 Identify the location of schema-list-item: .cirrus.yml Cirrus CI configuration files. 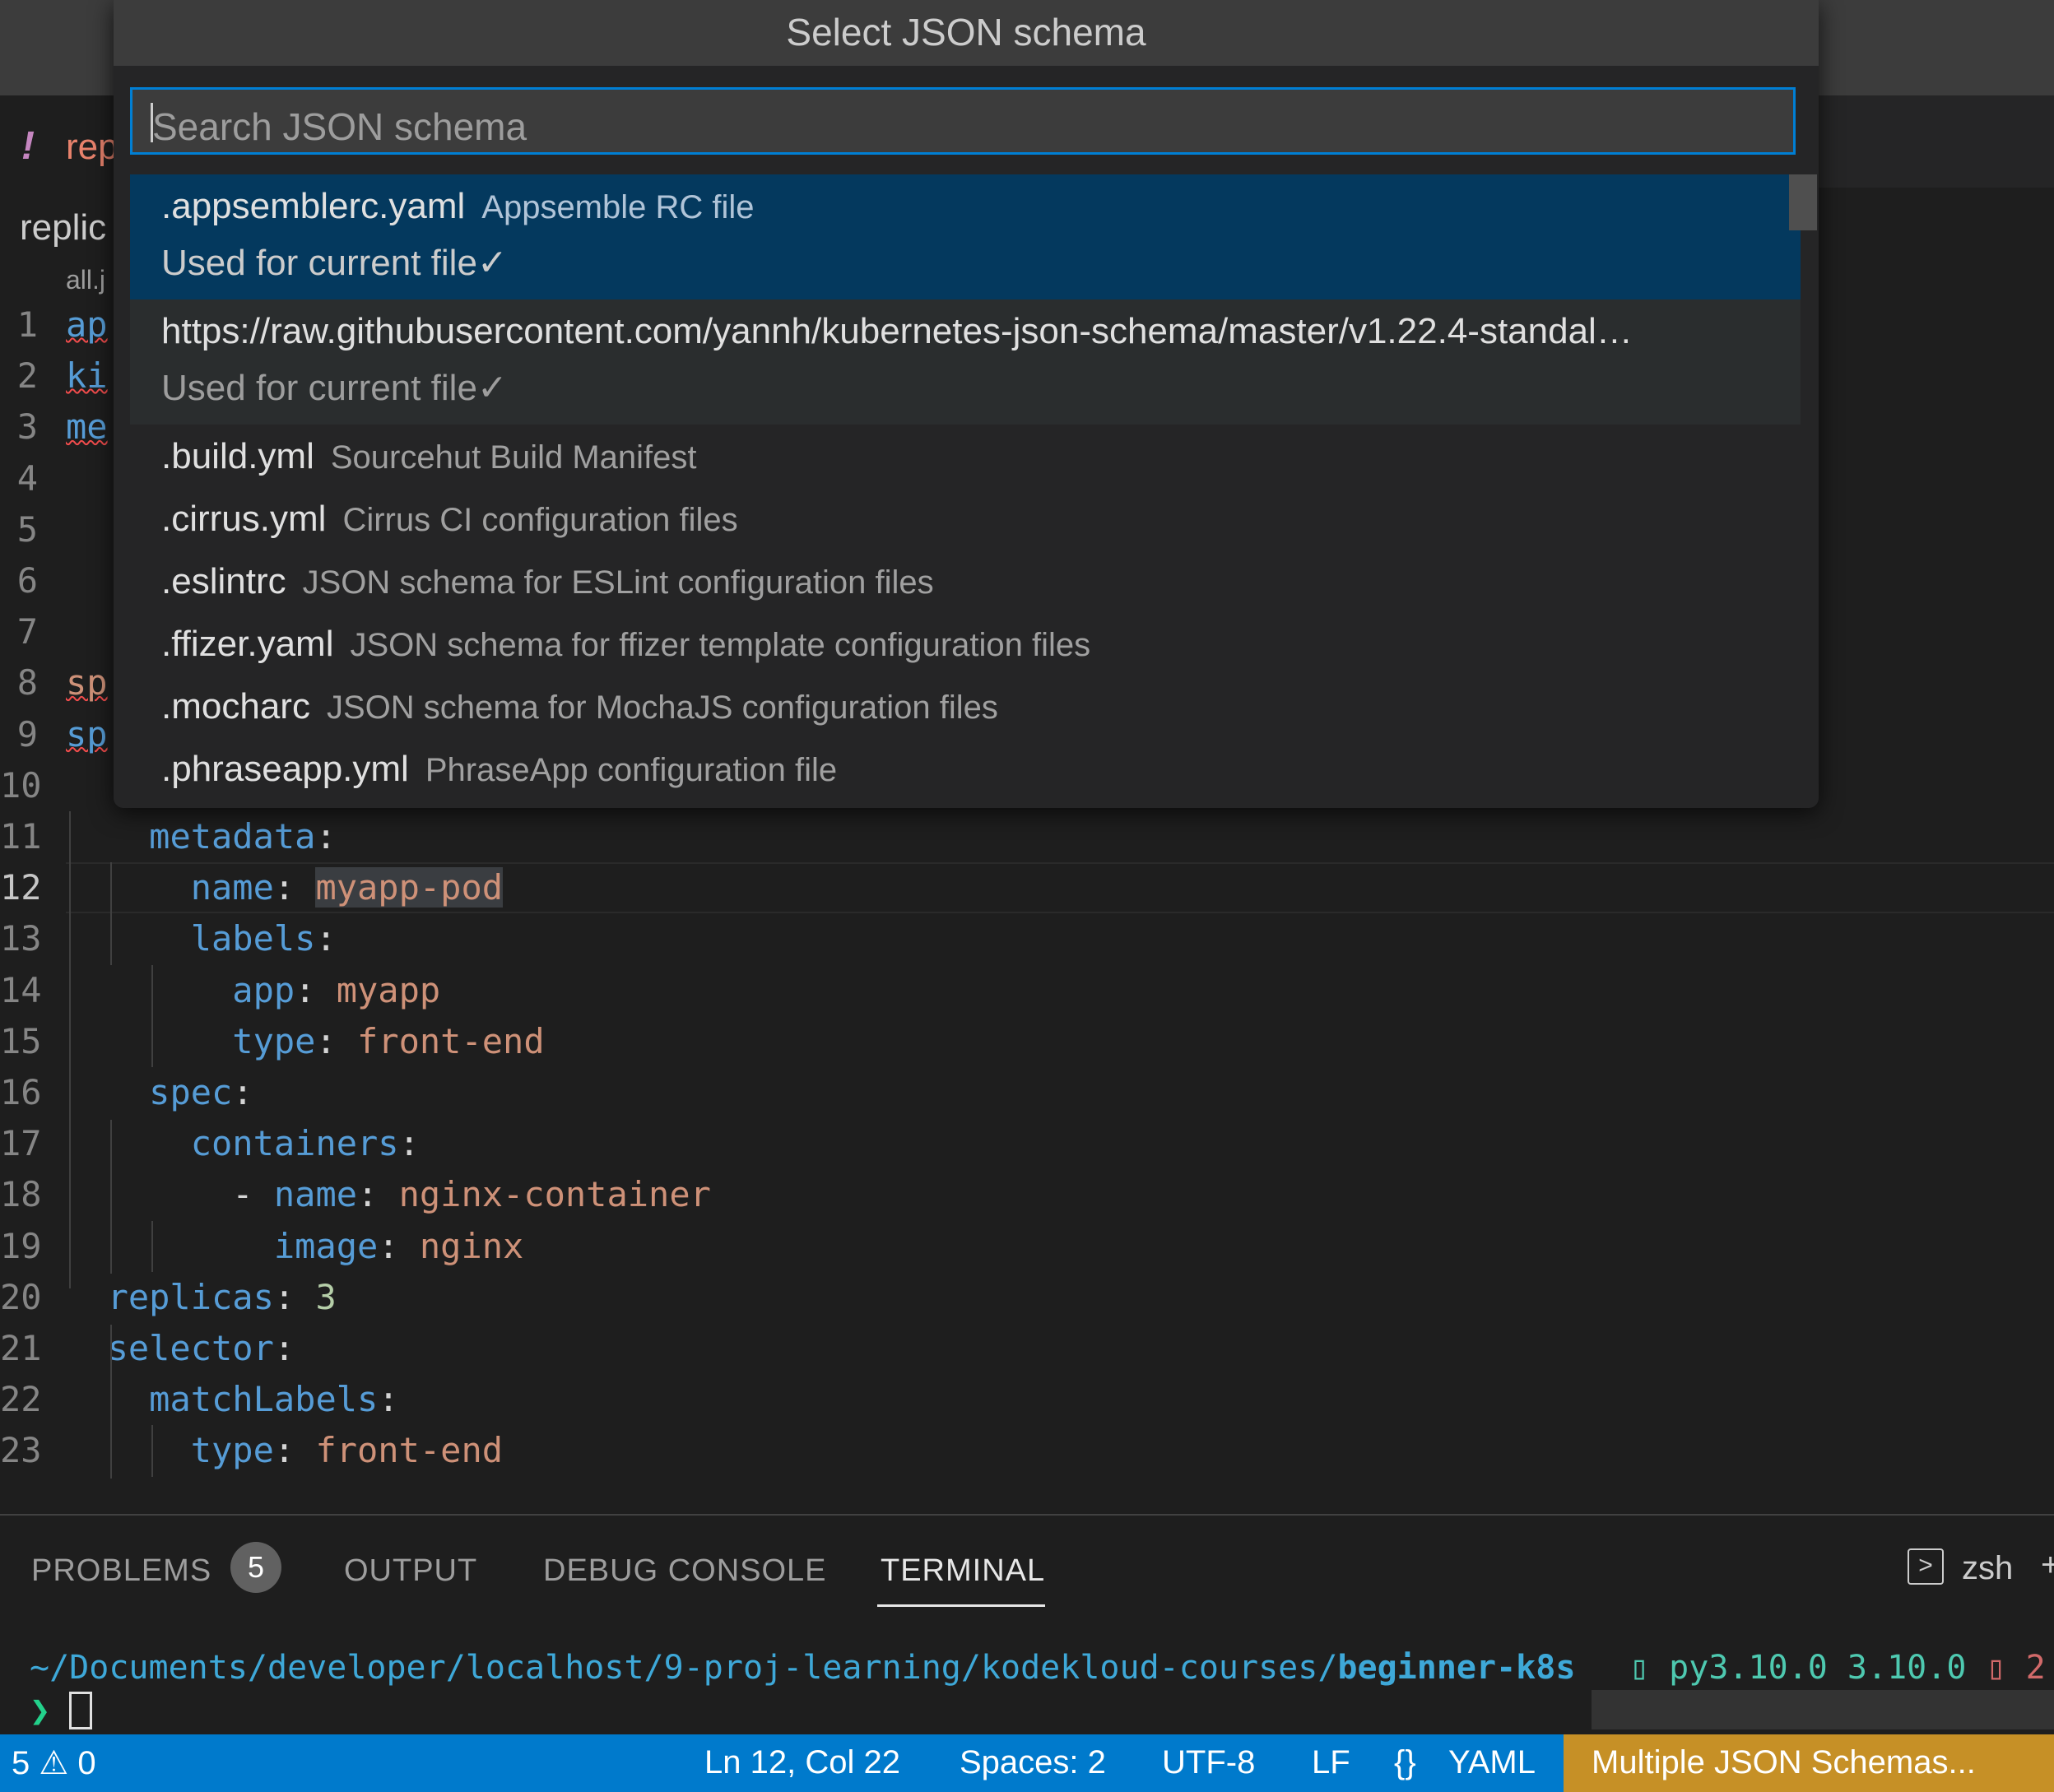
(965, 518).